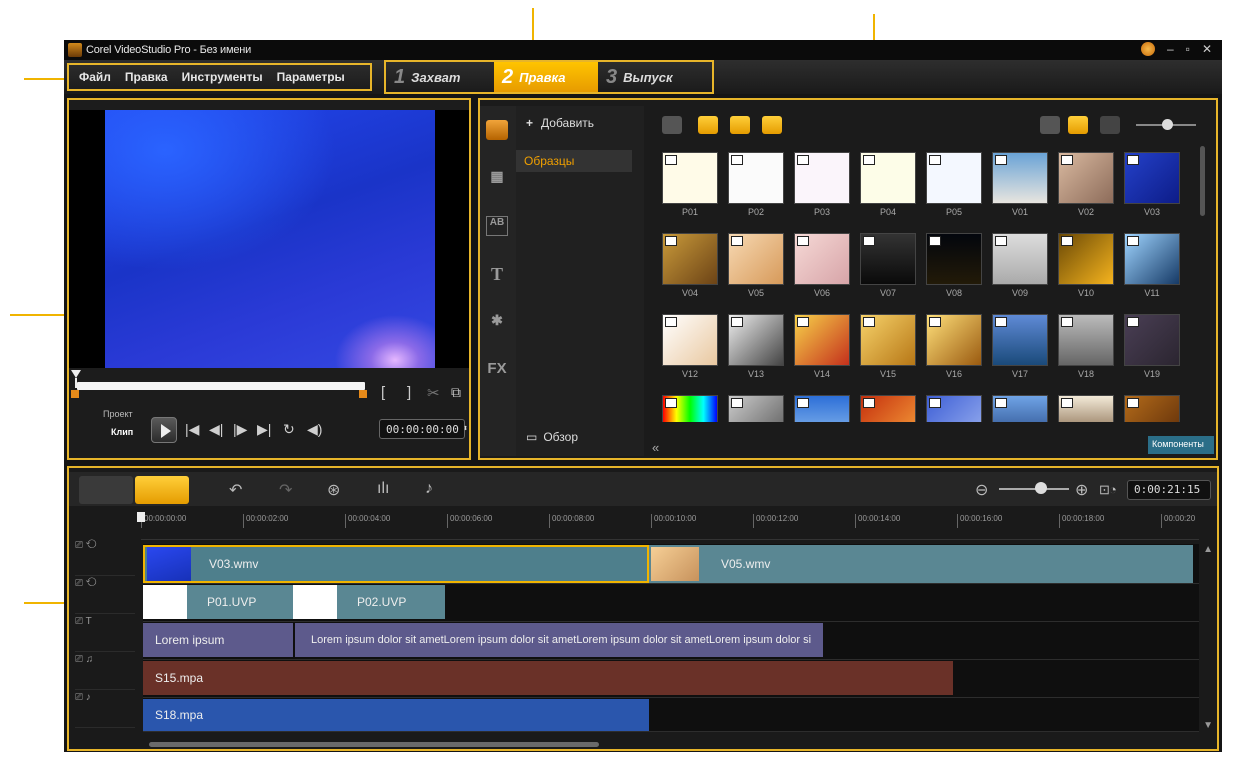 This screenshot has width=1233, height=774. Describe the element at coordinates (383, 392) in the screenshot. I see `mark-in-button: [` at that location.